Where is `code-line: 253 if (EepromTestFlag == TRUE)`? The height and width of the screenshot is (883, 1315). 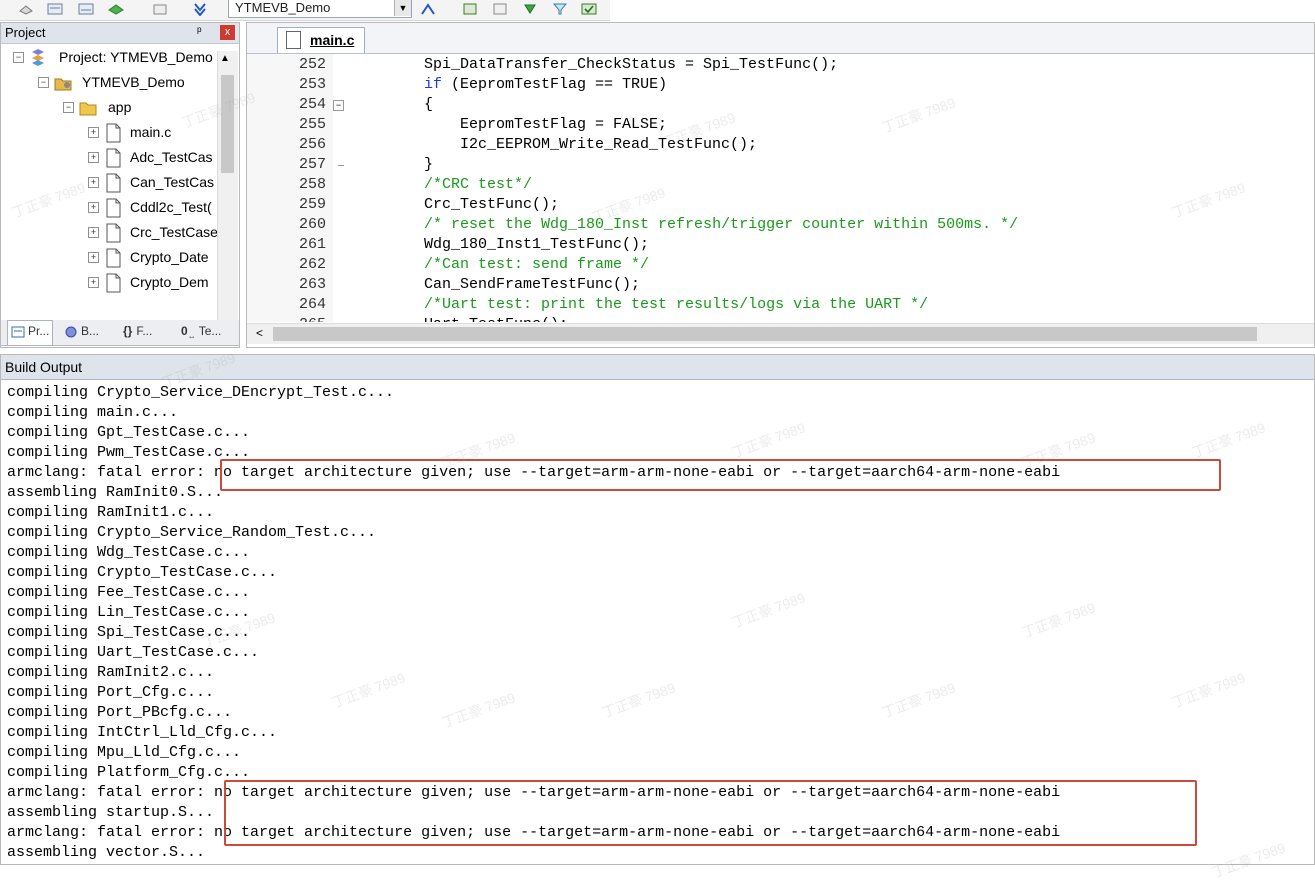 code-line: 253 if (EepromTestFlag == TRUE) is located at coordinates (780, 85).